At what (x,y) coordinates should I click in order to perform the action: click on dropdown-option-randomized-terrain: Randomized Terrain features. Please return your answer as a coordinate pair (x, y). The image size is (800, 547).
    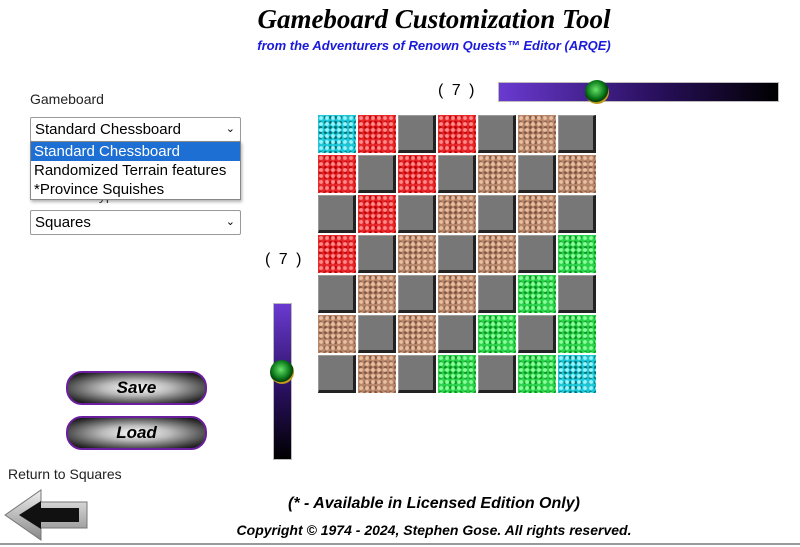
    Looking at the image, I should click on (135, 170).